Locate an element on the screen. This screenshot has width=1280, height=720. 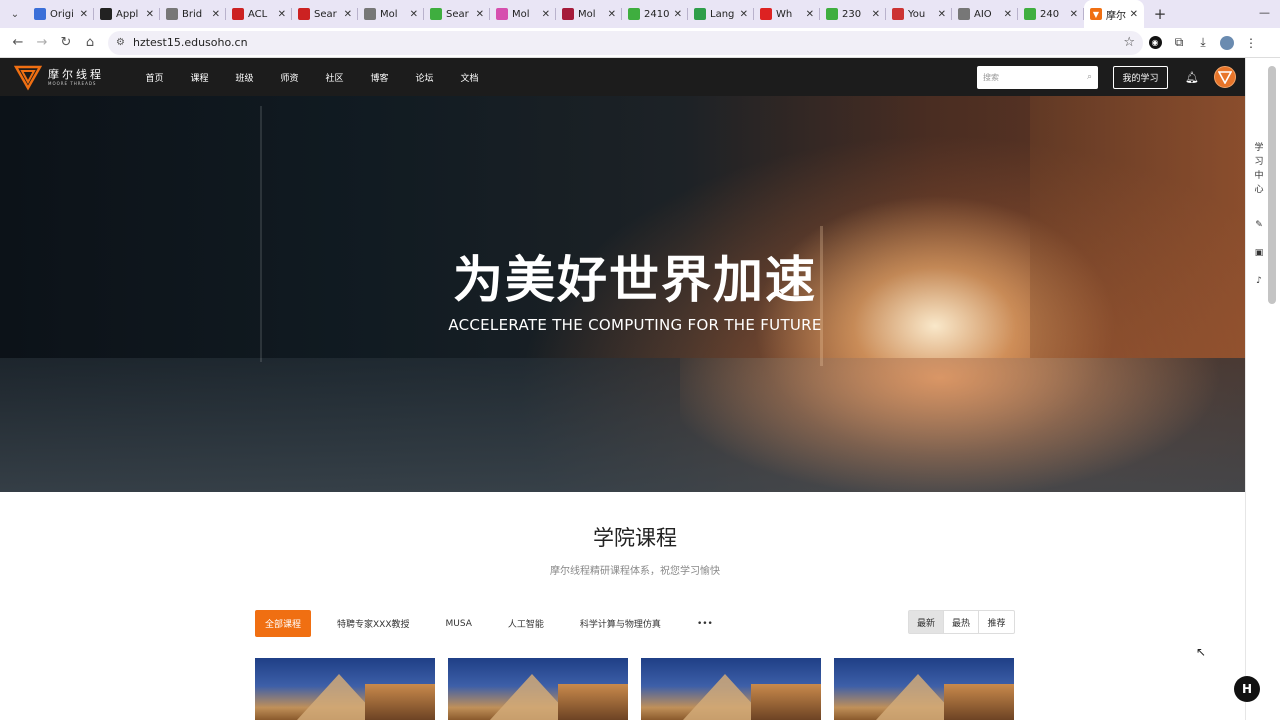
search-input is located at coordinates (1035, 77).